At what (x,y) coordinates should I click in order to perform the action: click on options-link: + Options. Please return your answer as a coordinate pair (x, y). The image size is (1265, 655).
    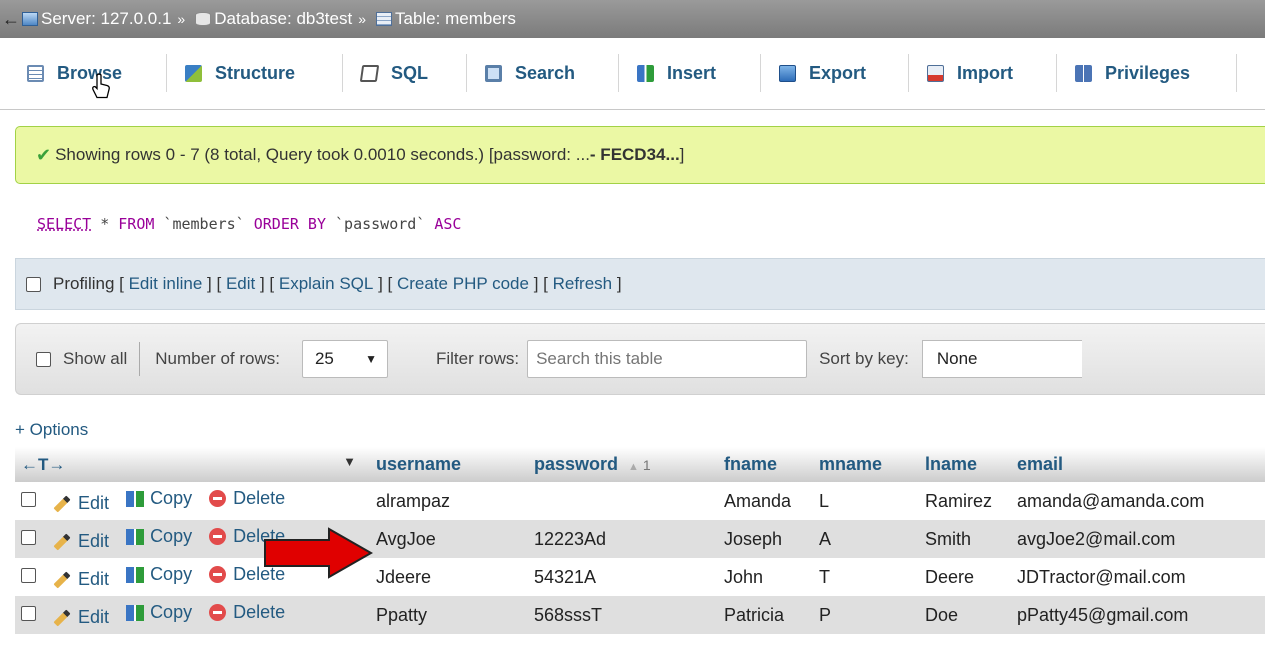
    Looking at the image, I should click on (51, 430).